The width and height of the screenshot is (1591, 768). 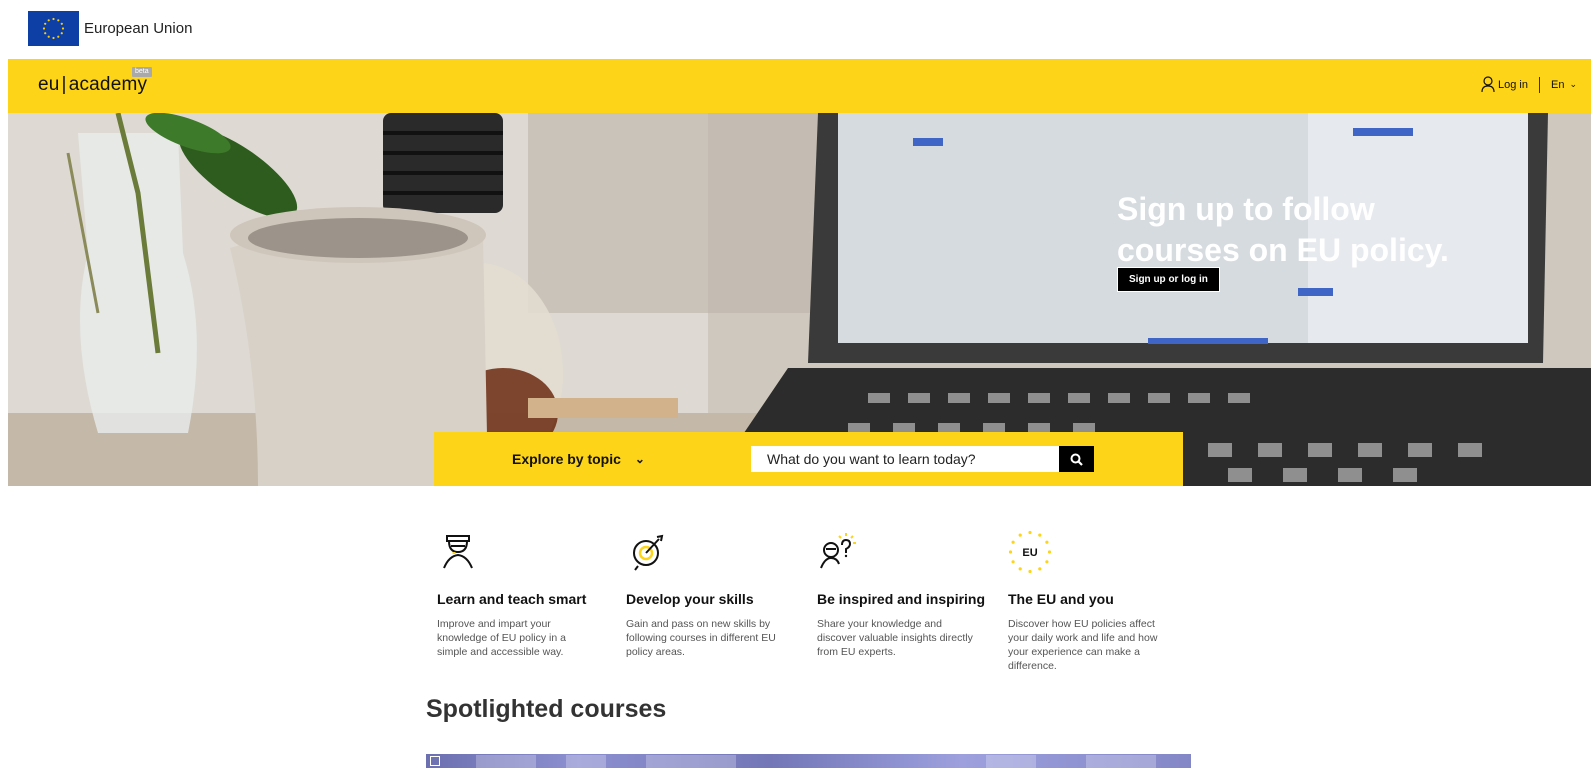 I want to click on logo-academy: academy, so click(x=108, y=84).